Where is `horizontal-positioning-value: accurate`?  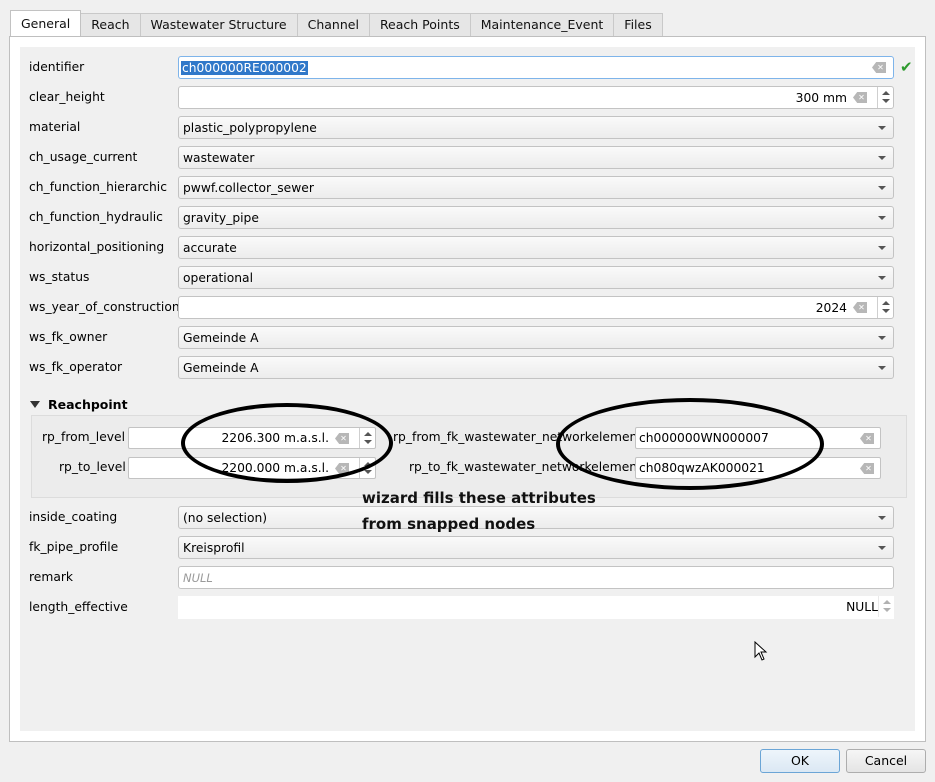
horizontal-positioning-value: accurate is located at coordinates (210, 248).